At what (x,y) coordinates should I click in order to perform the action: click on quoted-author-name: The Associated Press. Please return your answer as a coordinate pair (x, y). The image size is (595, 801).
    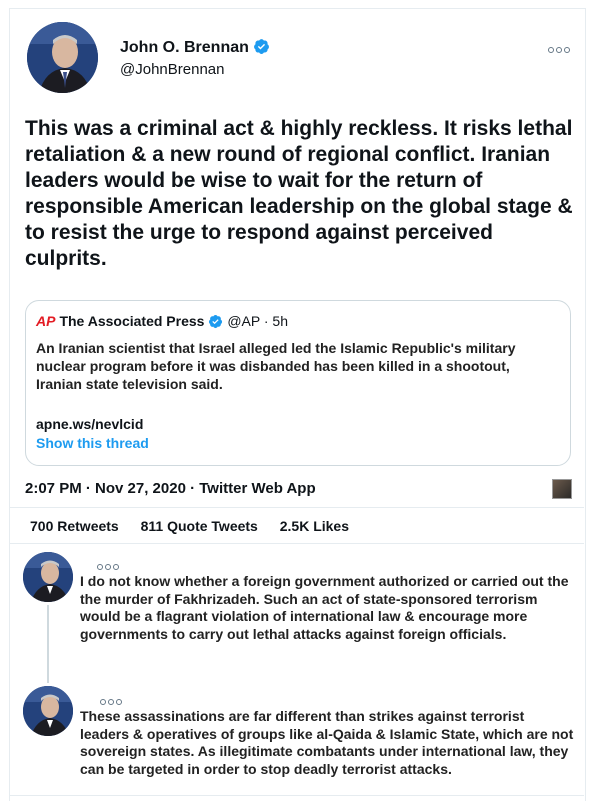
    Looking at the image, I should click on (132, 321).